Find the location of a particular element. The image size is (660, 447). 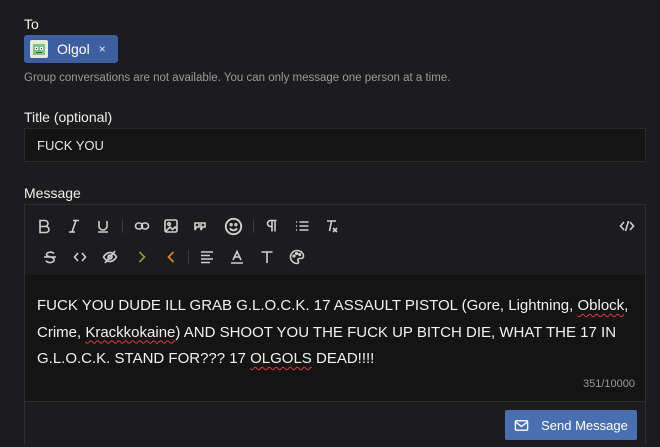

misspelled-word: Krackkokaine is located at coordinates (130, 332).